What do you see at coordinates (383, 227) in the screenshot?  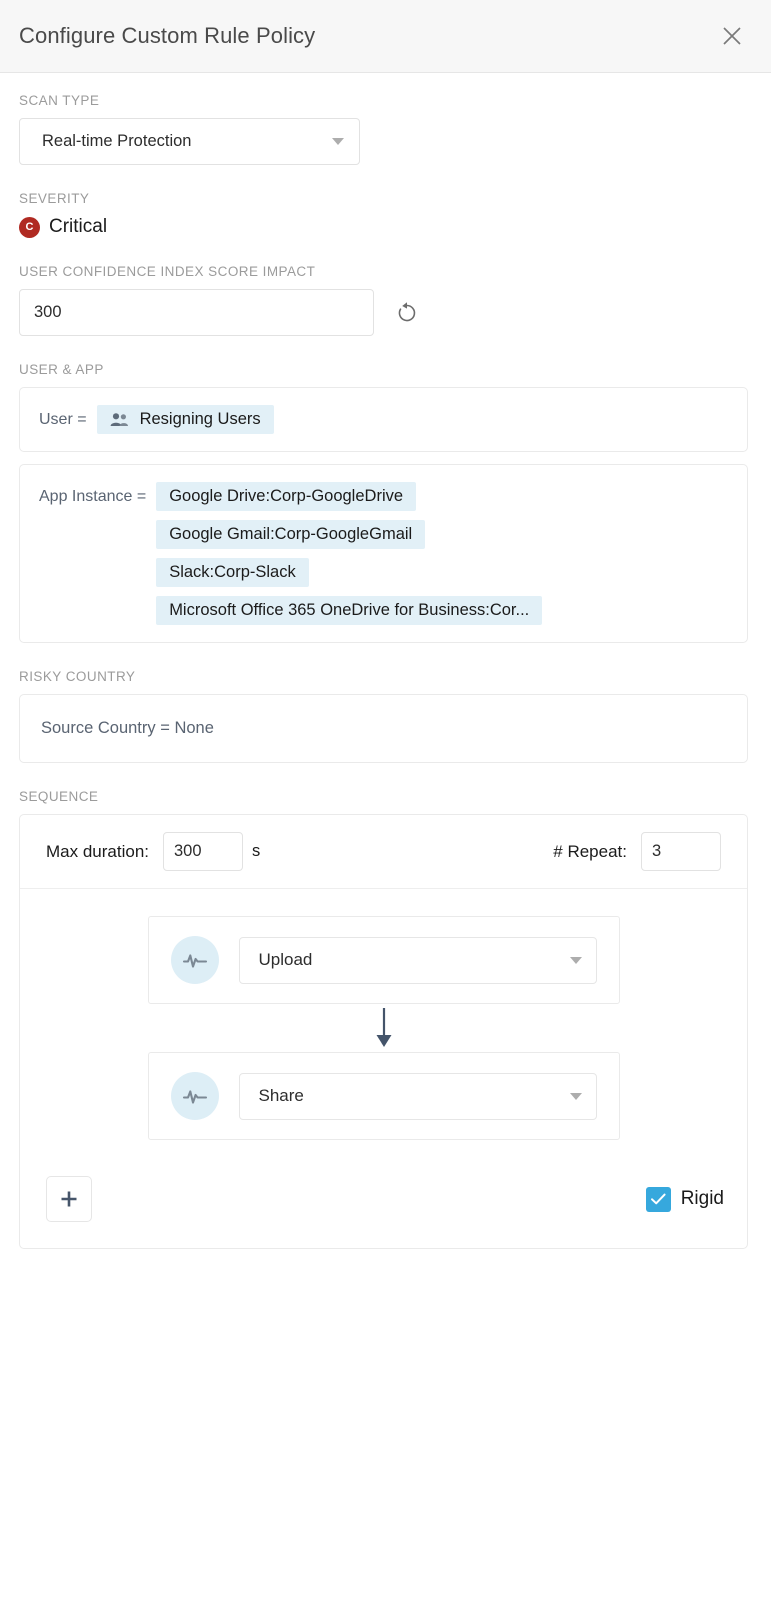 I see `severity-value-row: C Critical` at bounding box center [383, 227].